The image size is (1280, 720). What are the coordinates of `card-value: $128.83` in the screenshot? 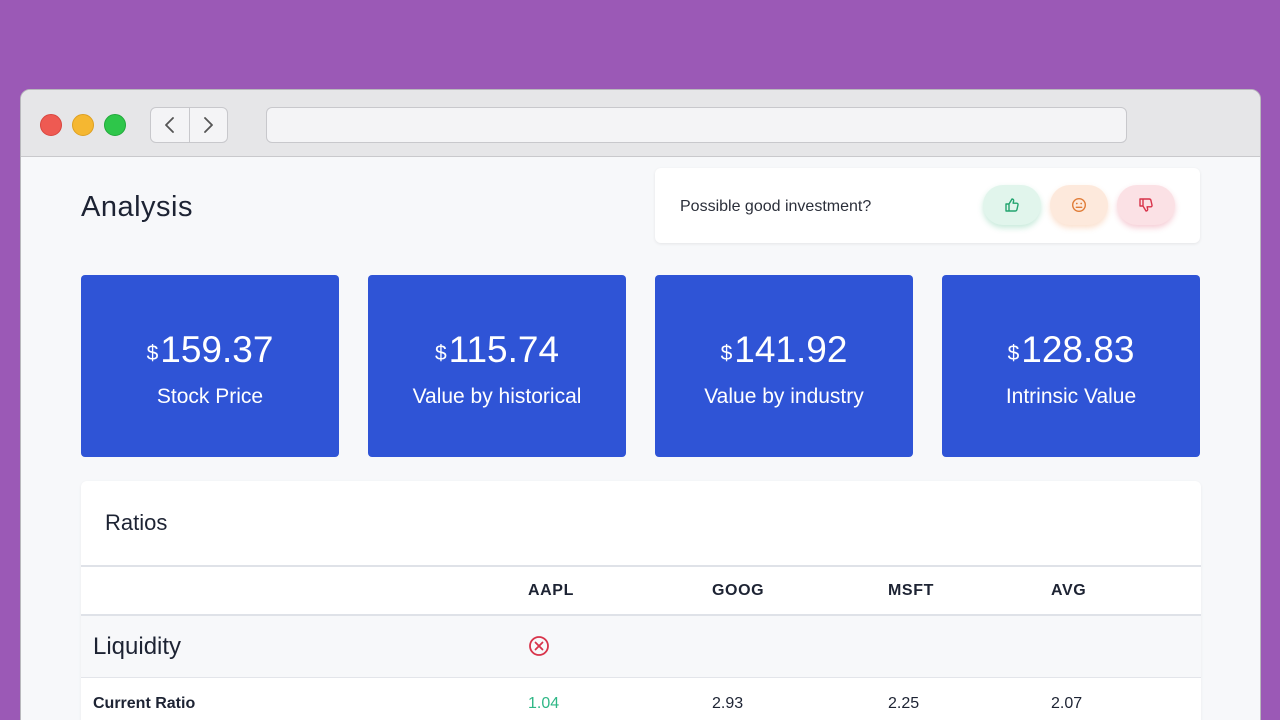 It's located at (1071, 352).